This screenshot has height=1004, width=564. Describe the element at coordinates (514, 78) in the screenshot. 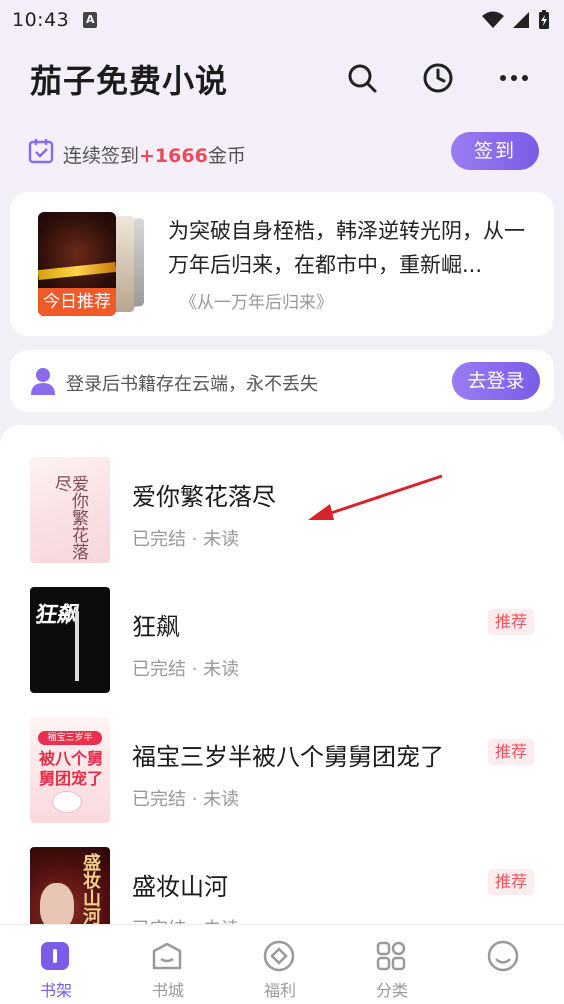

I see `more-icon` at that location.